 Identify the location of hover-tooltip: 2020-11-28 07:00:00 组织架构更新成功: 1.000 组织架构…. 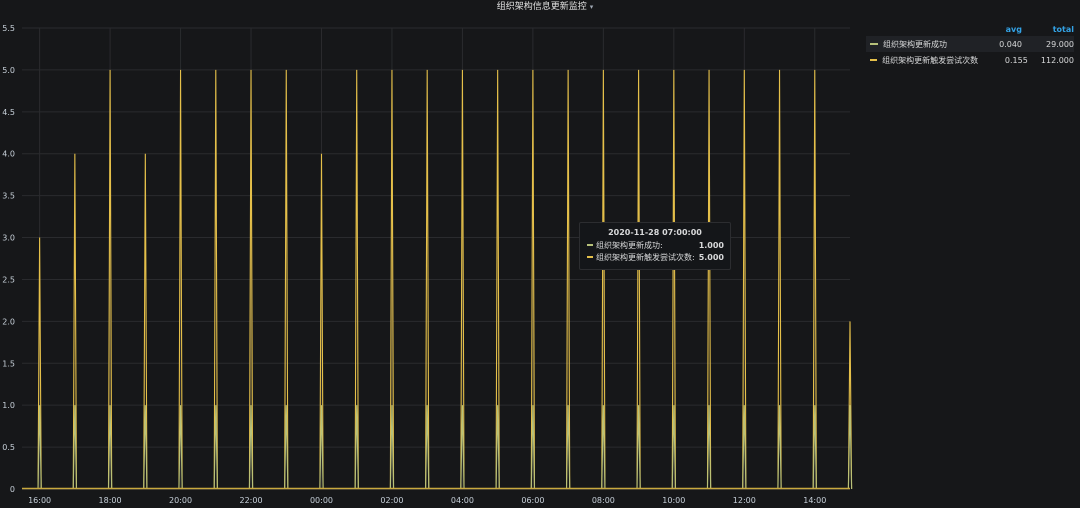
(655, 246).